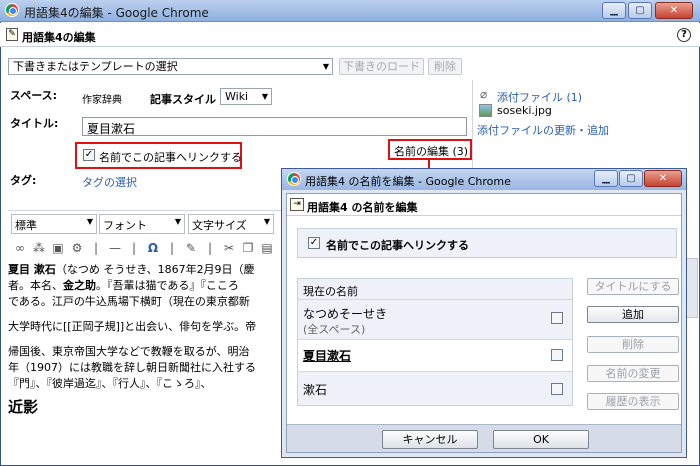 The height and width of the screenshot is (466, 700). What do you see at coordinates (633, 286) in the screenshot?
I see `make-title-button: タイトルにする` at bounding box center [633, 286].